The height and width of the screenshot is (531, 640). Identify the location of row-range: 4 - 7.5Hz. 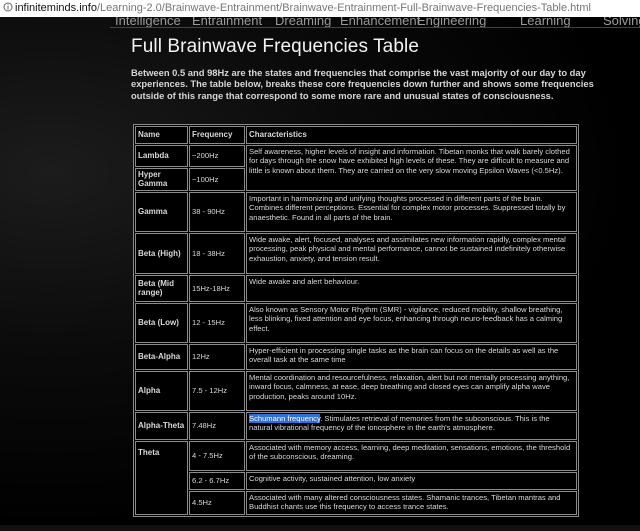
(217, 455).